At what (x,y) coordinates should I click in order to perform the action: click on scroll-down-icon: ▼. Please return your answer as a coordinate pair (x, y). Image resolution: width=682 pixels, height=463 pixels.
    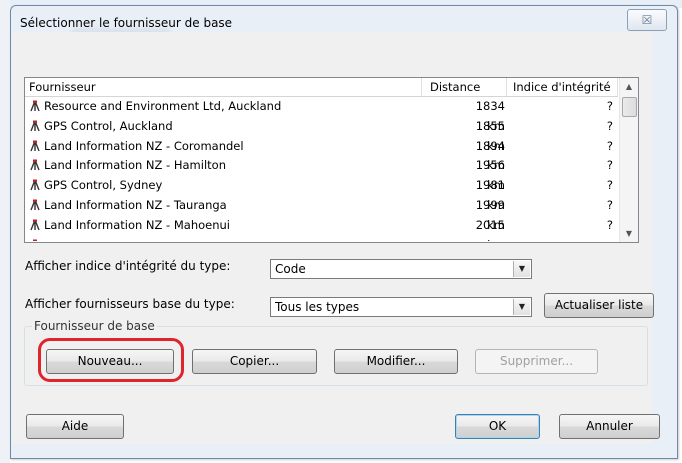
    Looking at the image, I should click on (629, 233).